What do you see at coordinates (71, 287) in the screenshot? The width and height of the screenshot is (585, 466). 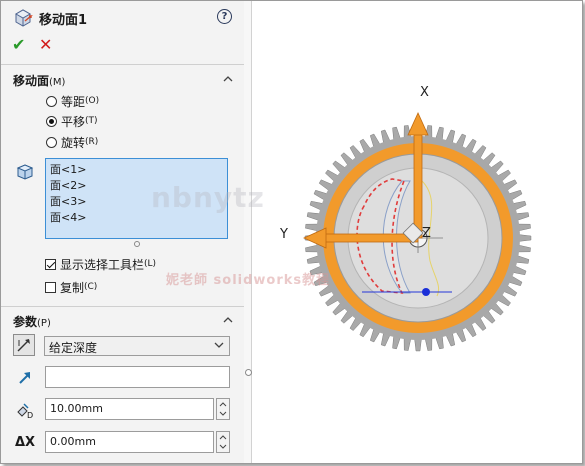 I see `copy-option: 复制 (C)` at bounding box center [71, 287].